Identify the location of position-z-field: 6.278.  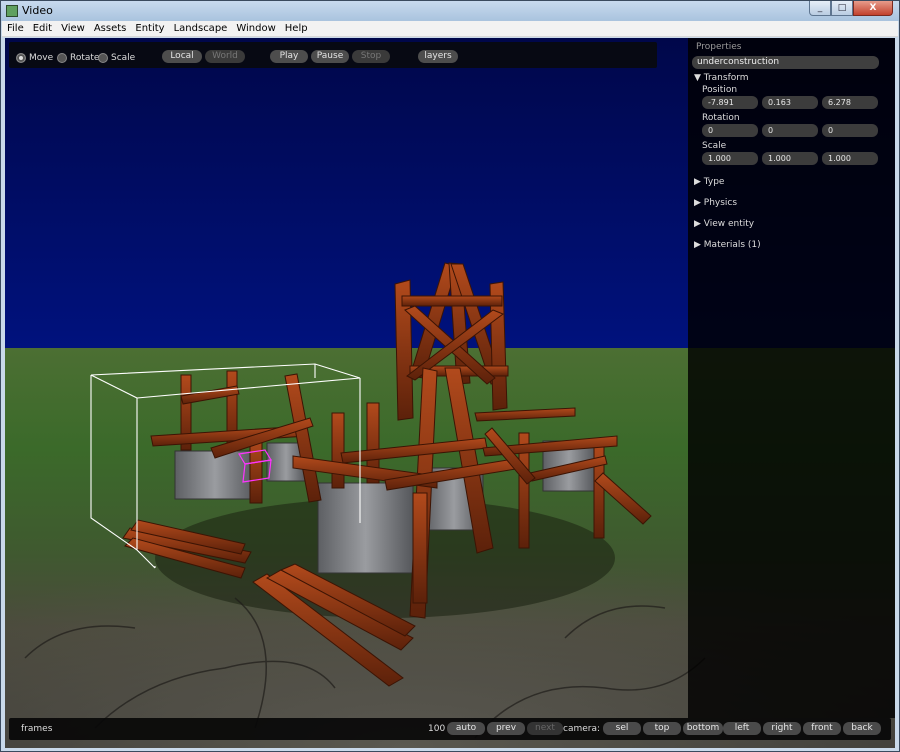
(850, 102).